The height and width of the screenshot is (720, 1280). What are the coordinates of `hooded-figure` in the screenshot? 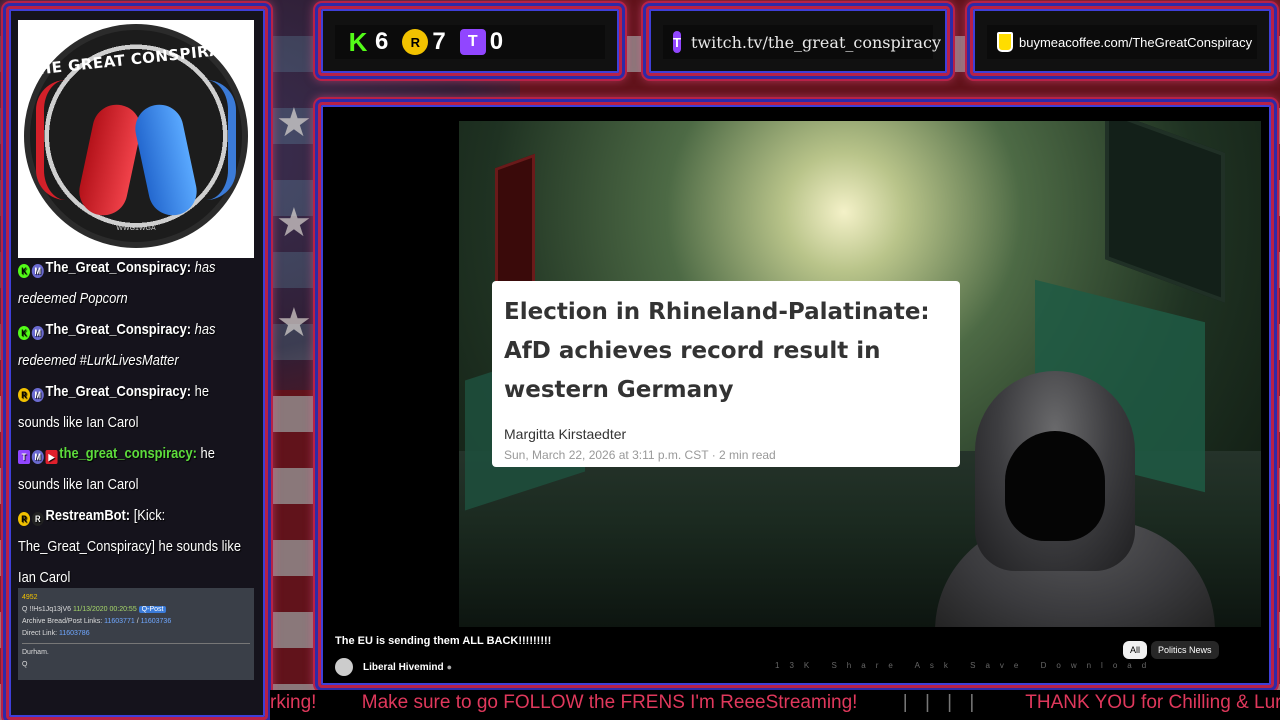 It's located at (1075, 499).